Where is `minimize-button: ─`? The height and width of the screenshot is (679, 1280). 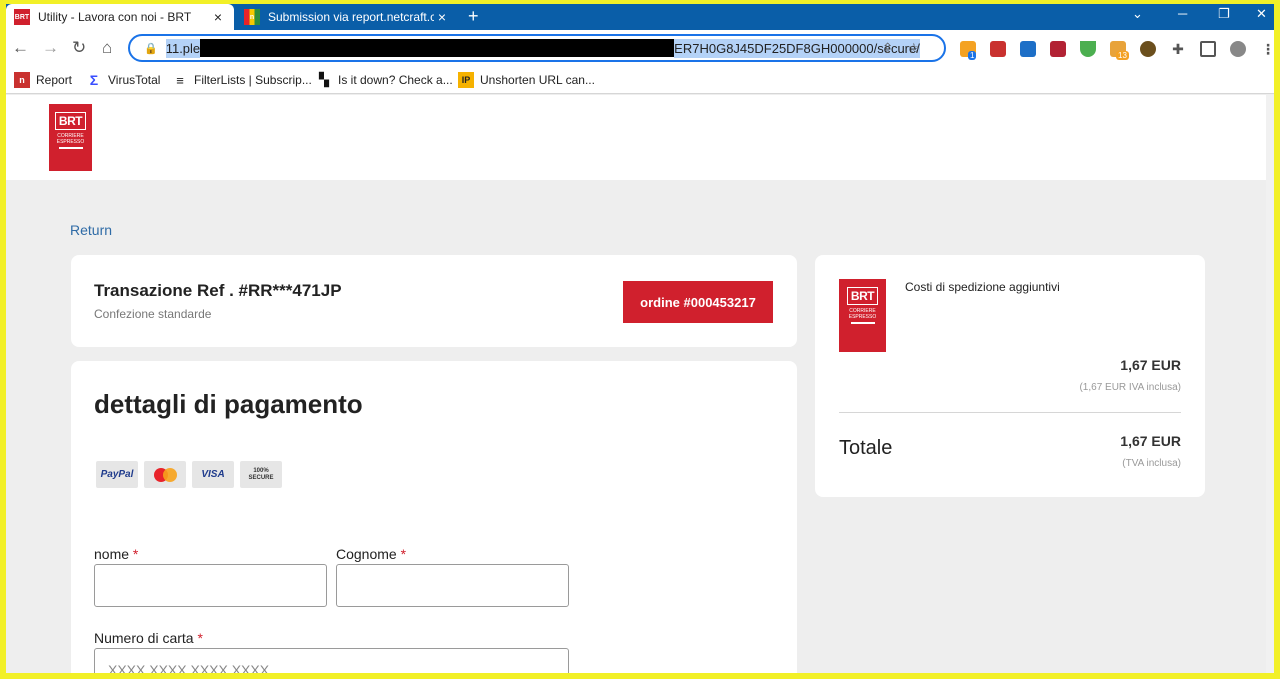
minimize-button: ─ is located at coordinates (1182, 13).